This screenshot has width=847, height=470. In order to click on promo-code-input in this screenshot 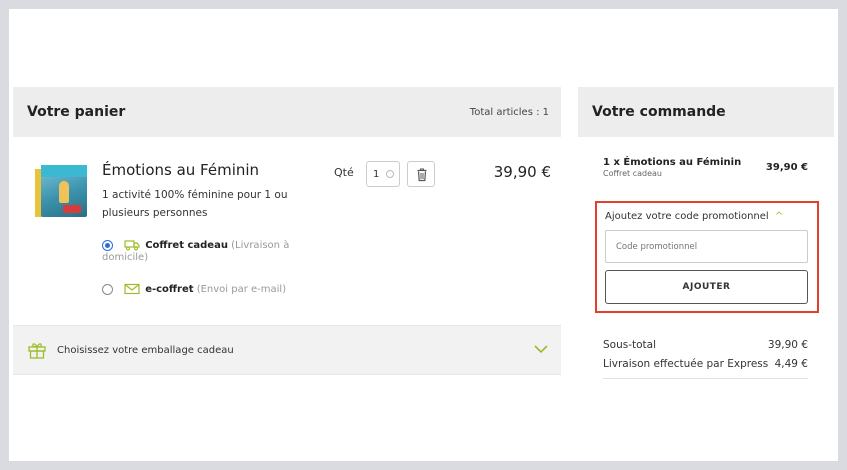, I will do `click(706, 246)`.